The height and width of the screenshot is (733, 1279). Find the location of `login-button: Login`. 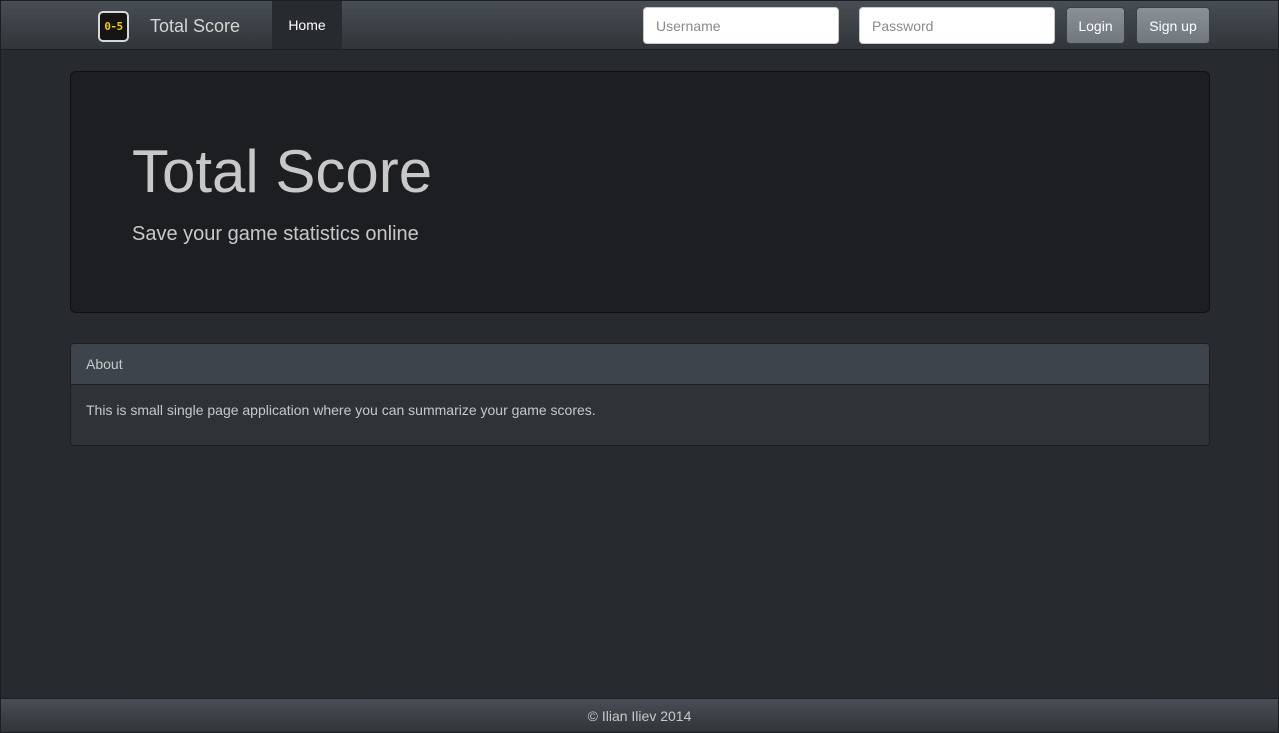

login-button: Login is located at coordinates (1095, 25).